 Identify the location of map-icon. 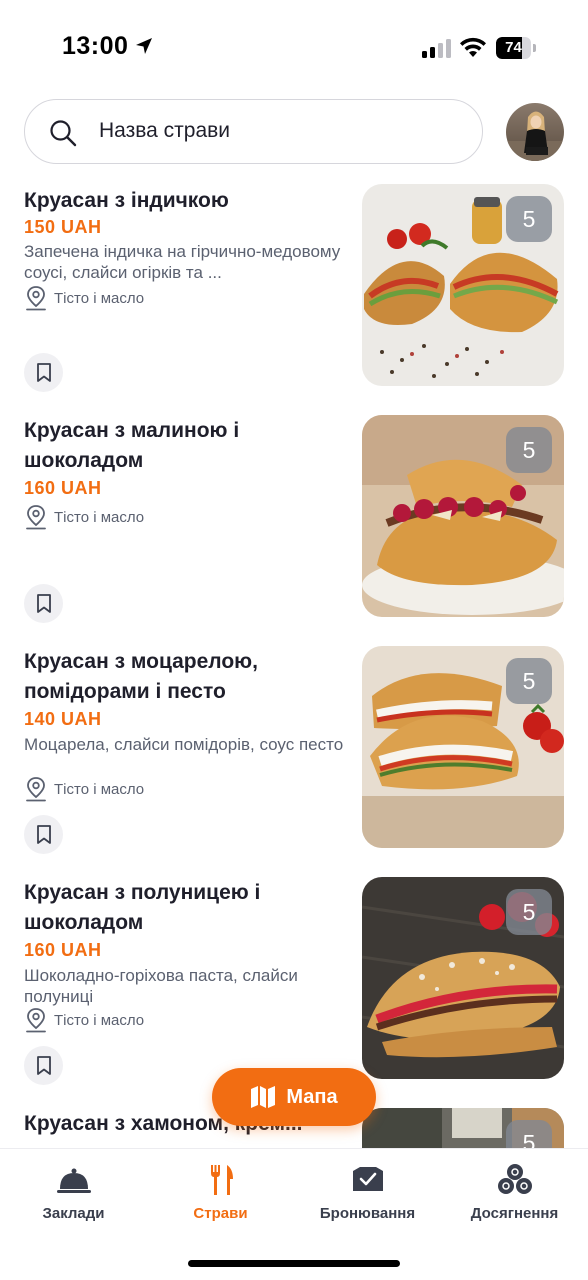
(263, 1097).